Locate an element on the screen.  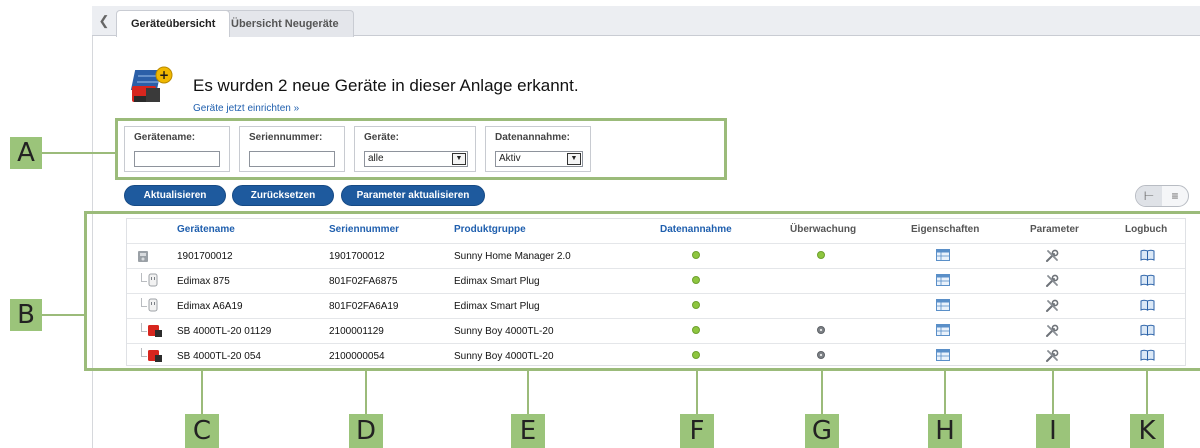
tab-device-overview: Geräteübersicht is located at coordinates (173, 23).